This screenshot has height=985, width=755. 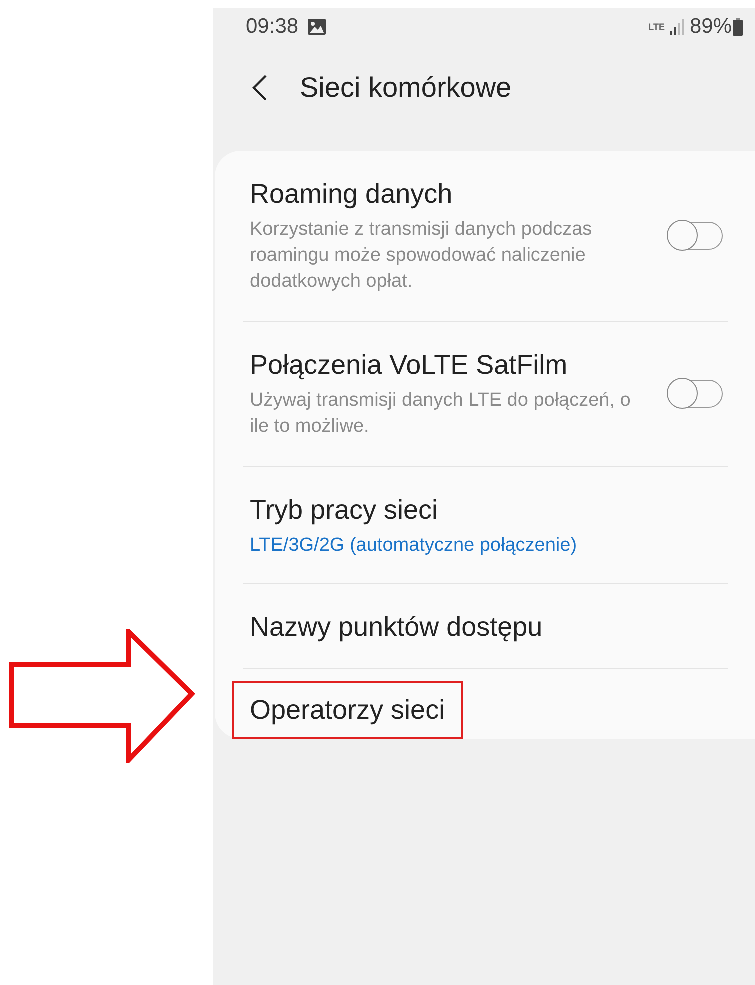 What do you see at coordinates (676, 27) in the screenshot?
I see `signal-icon` at bounding box center [676, 27].